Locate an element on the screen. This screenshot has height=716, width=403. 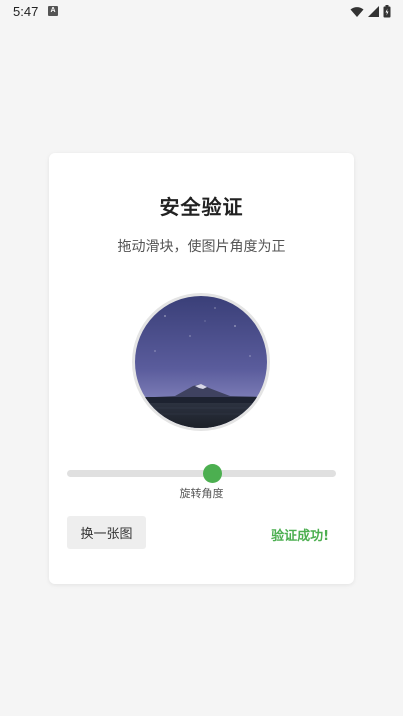
status-icons is located at coordinates (370, 11).